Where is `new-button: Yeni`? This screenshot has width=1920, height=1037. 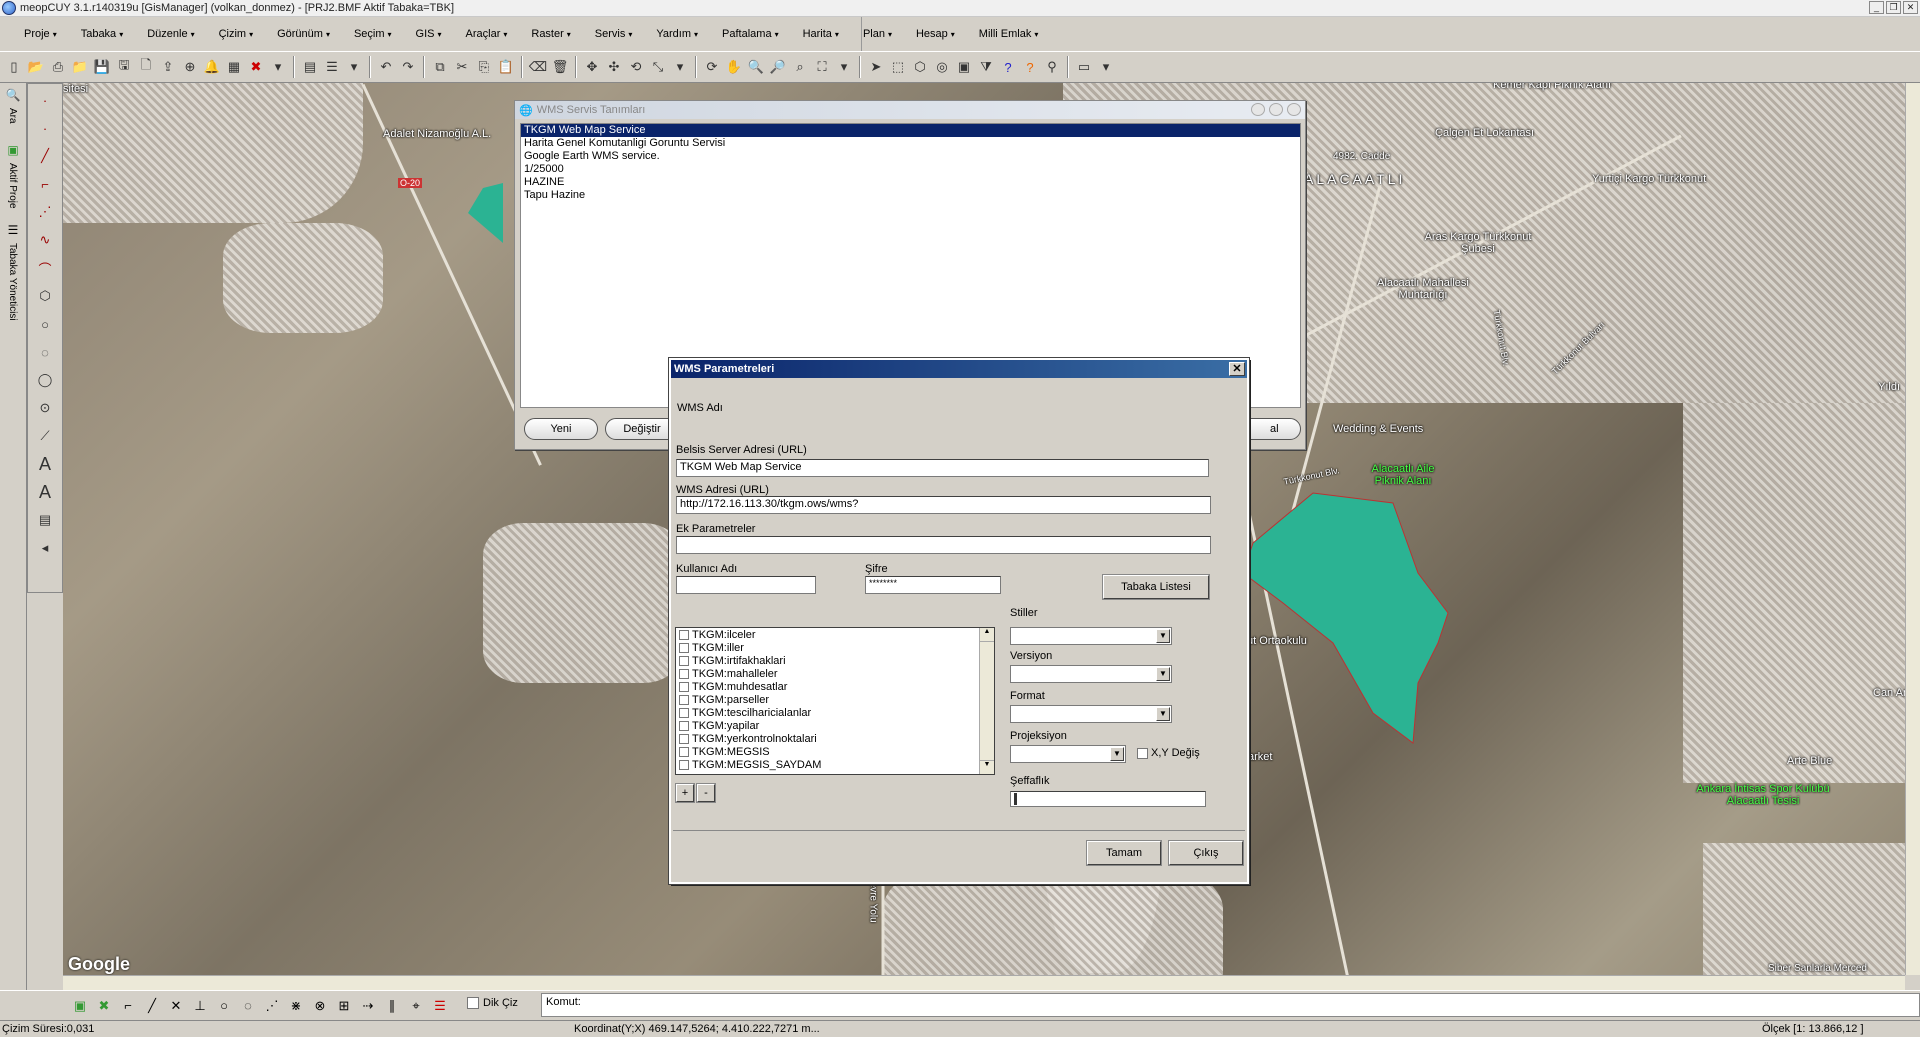
new-button: Yeni is located at coordinates (561, 429).